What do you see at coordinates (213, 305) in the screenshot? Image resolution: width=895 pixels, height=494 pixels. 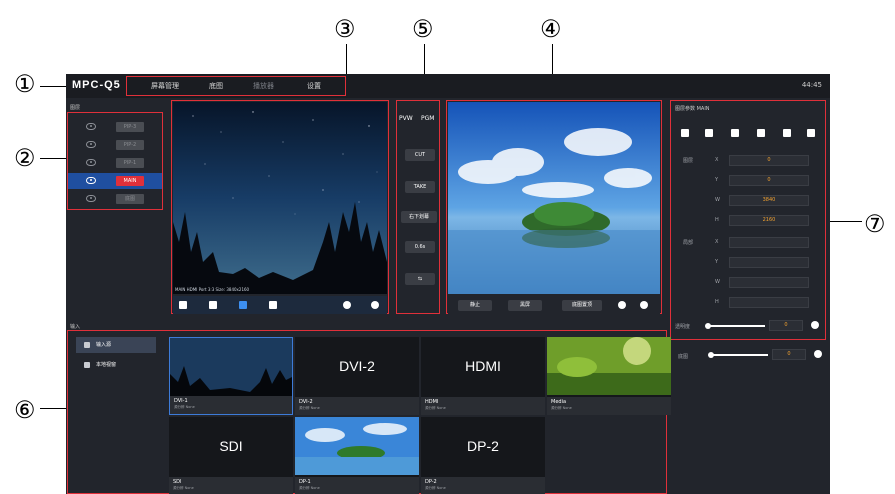 I see `lock-icon` at bounding box center [213, 305].